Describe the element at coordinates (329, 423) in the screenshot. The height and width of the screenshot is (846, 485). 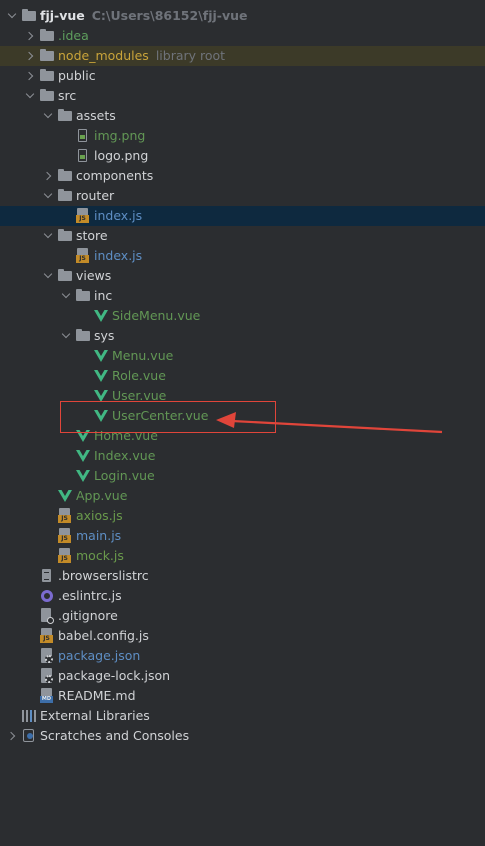
I see `annotation-arrow` at that location.